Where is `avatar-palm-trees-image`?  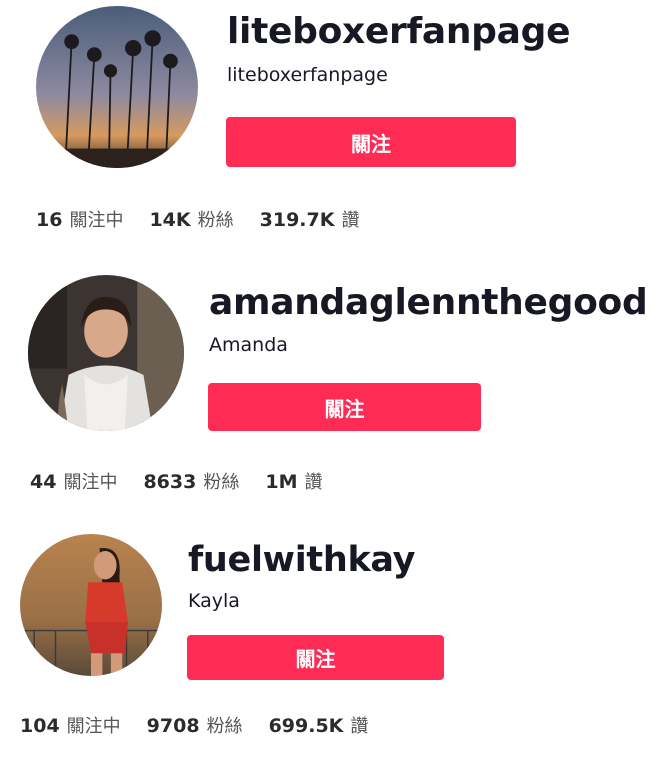 avatar-palm-trees-image is located at coordinates (117, 87).